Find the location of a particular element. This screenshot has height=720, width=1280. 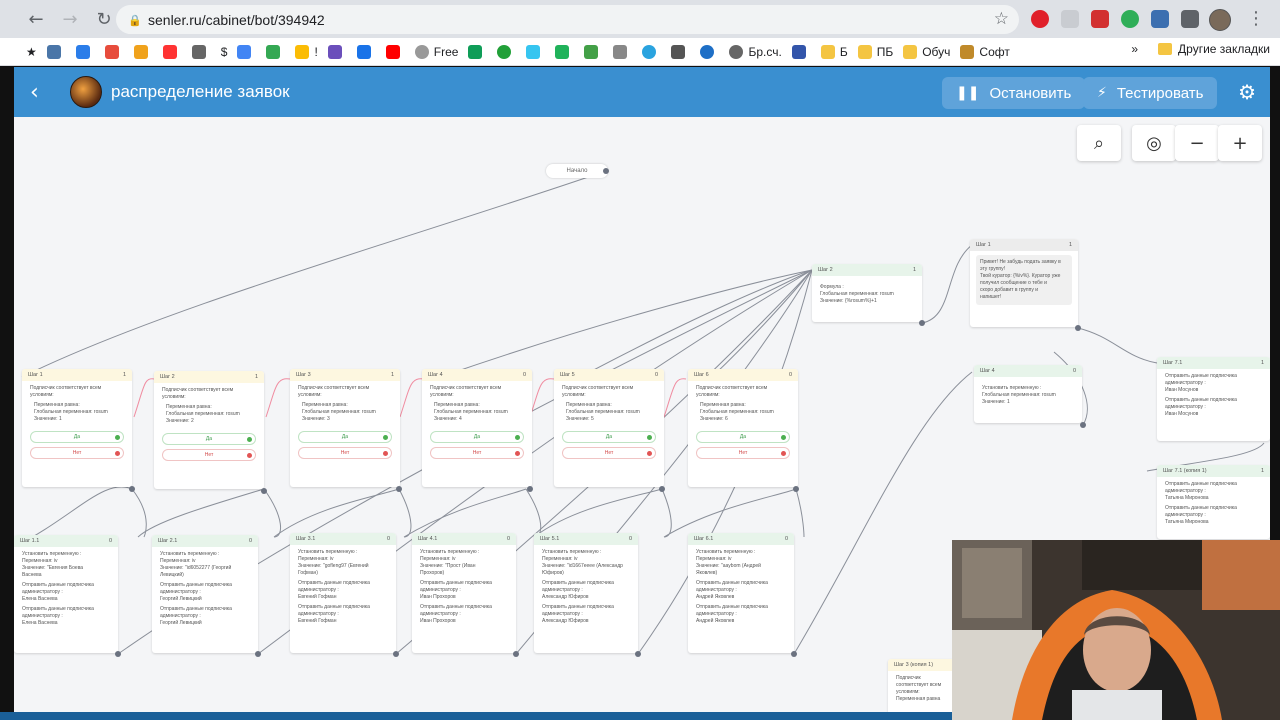

drive2-bookmark: ! is located at coordinates (306, 52).